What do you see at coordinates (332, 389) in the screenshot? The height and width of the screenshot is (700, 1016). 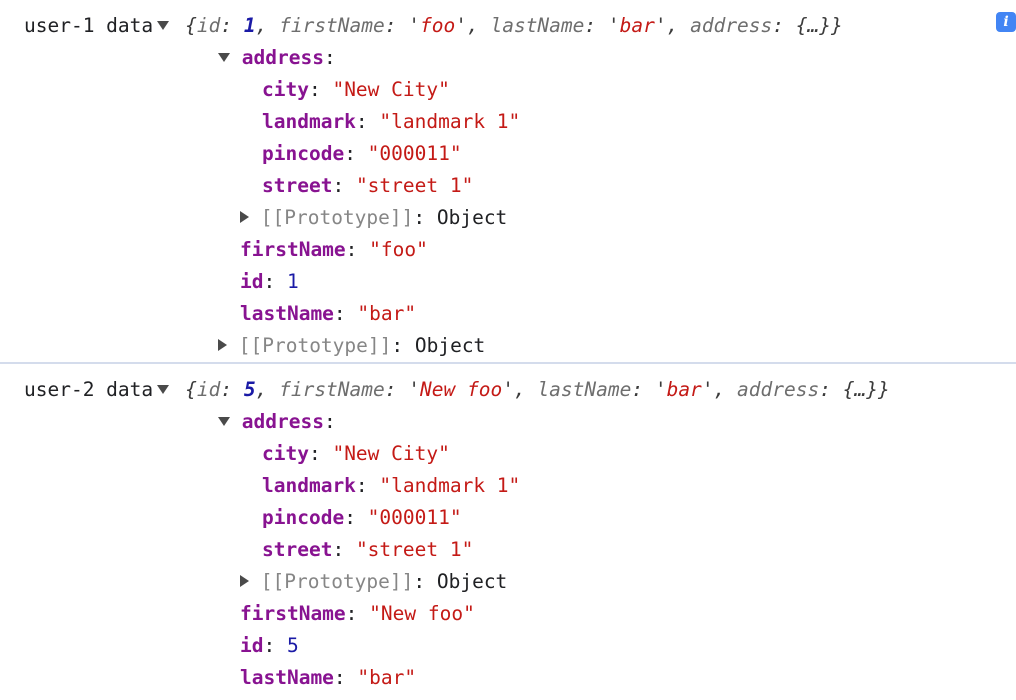 I see `preview-key: firstName` at bounding box center [332, 389].